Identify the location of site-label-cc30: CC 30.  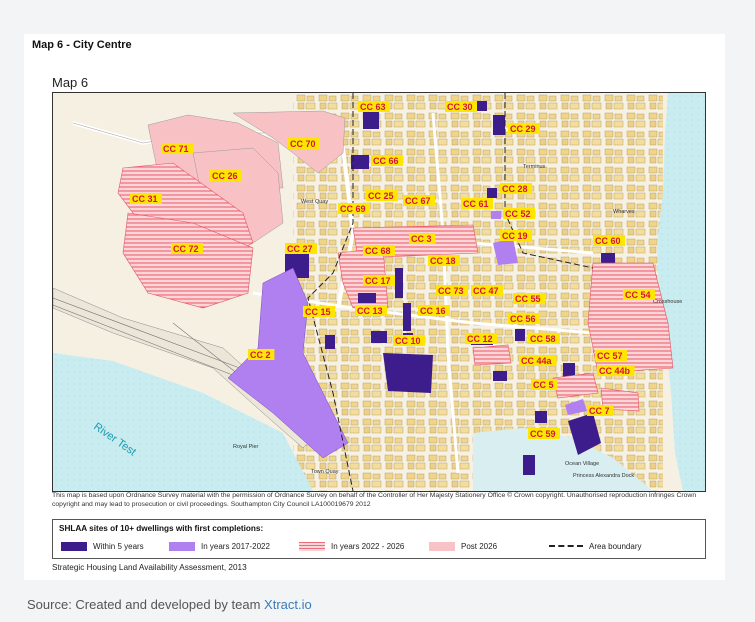
(461, 106).